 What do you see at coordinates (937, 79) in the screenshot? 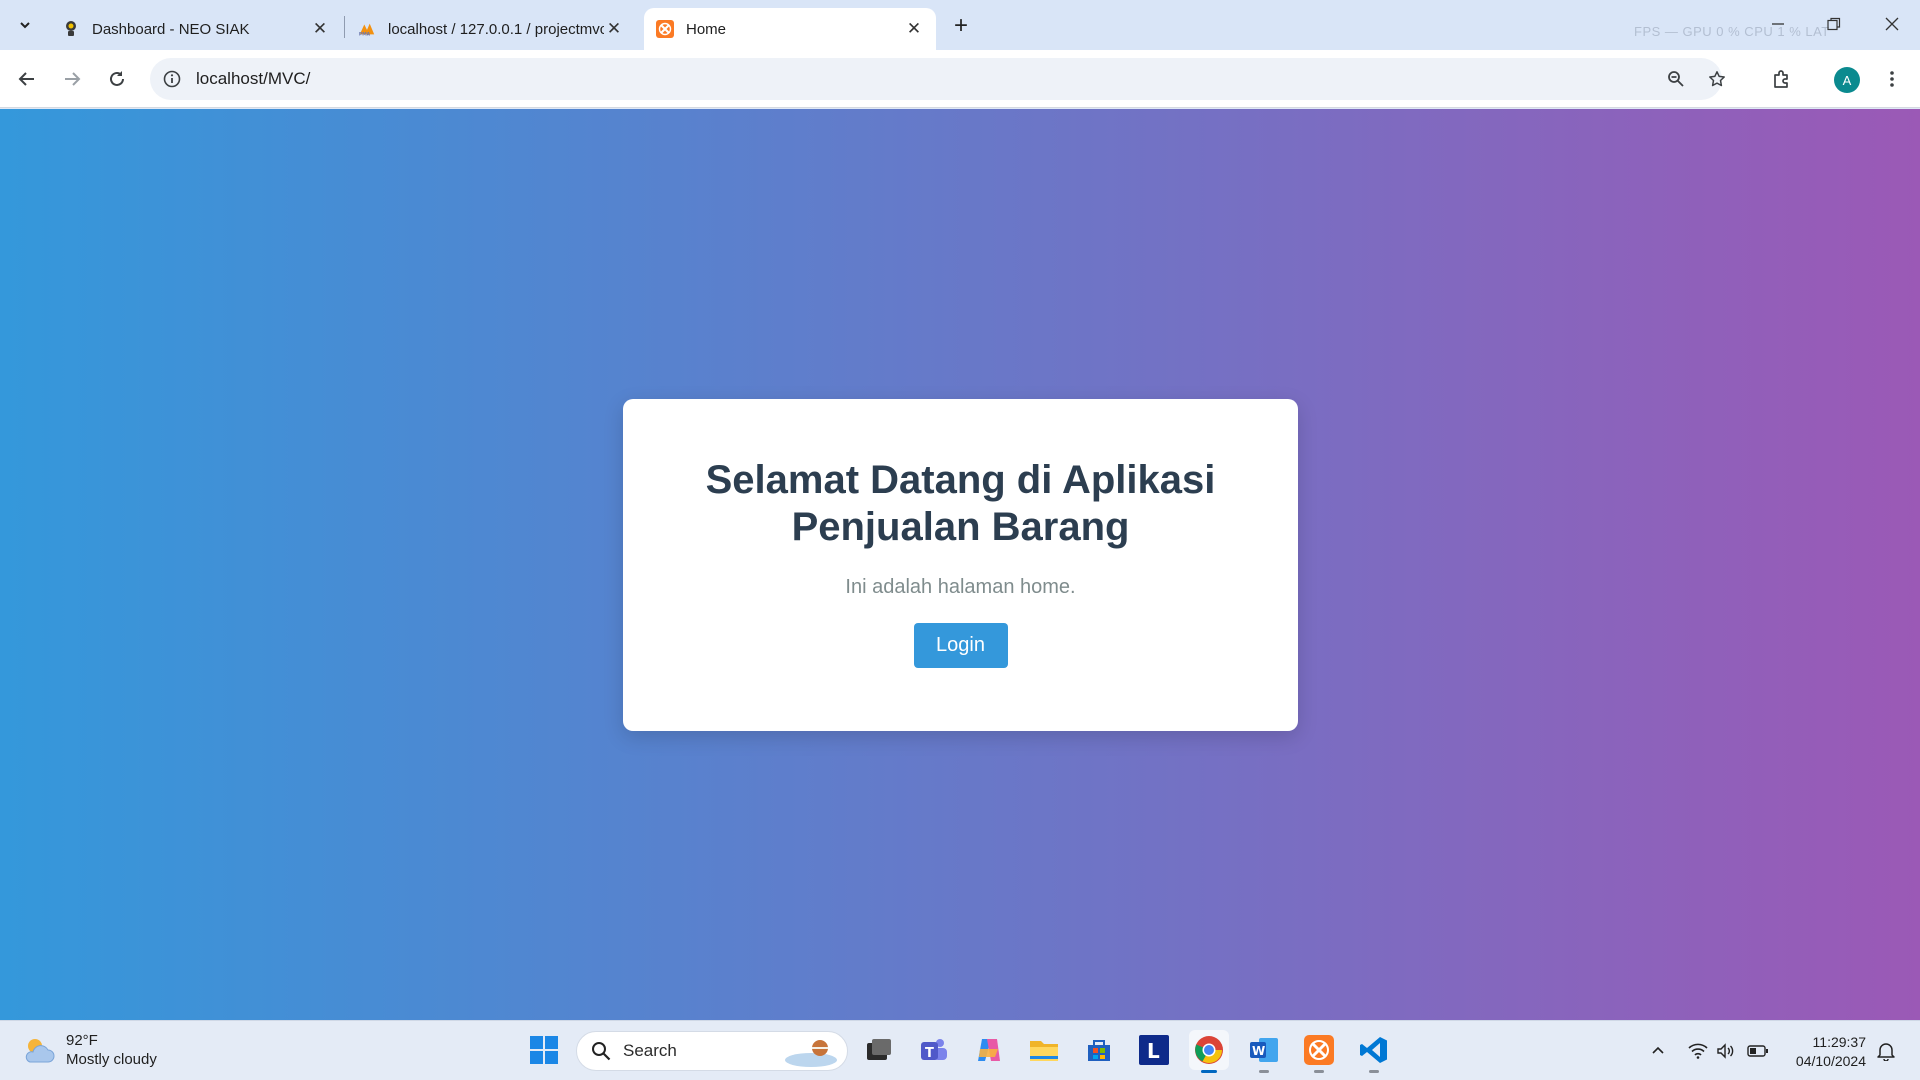
I see `address-bar: localhost/MVC/` at bounding box center [937, 79].